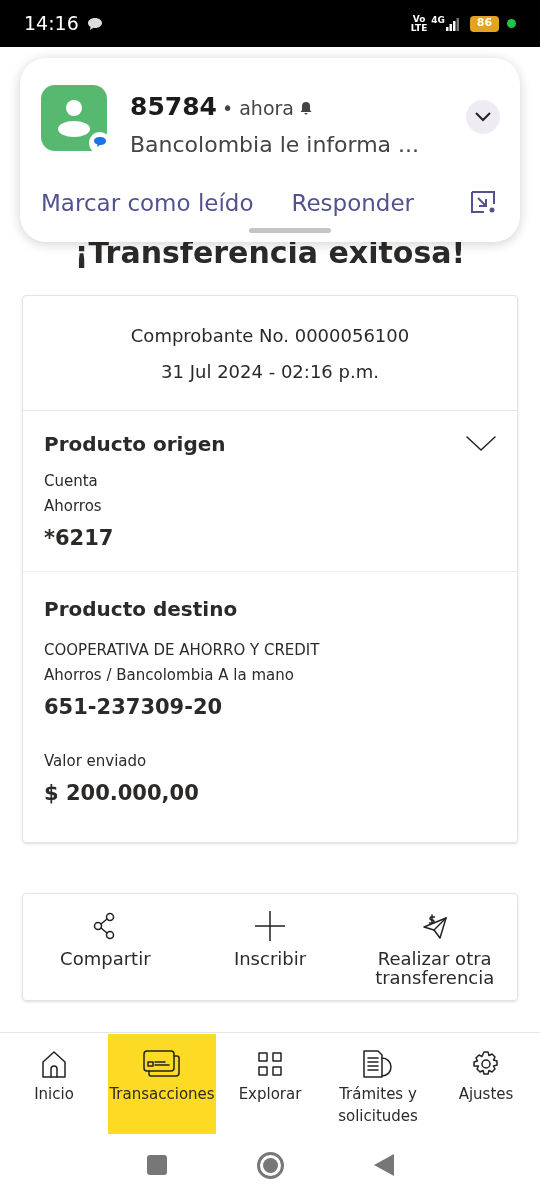 The image size is (540, 1200). I want to click on battery-icon: 86, so click(484, 23).